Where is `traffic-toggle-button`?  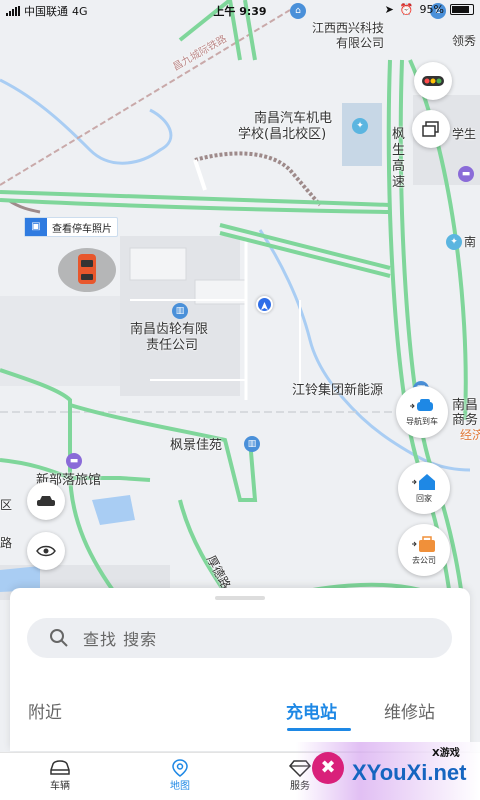
traffic-toggle-button is located at coordinates (433, 81).